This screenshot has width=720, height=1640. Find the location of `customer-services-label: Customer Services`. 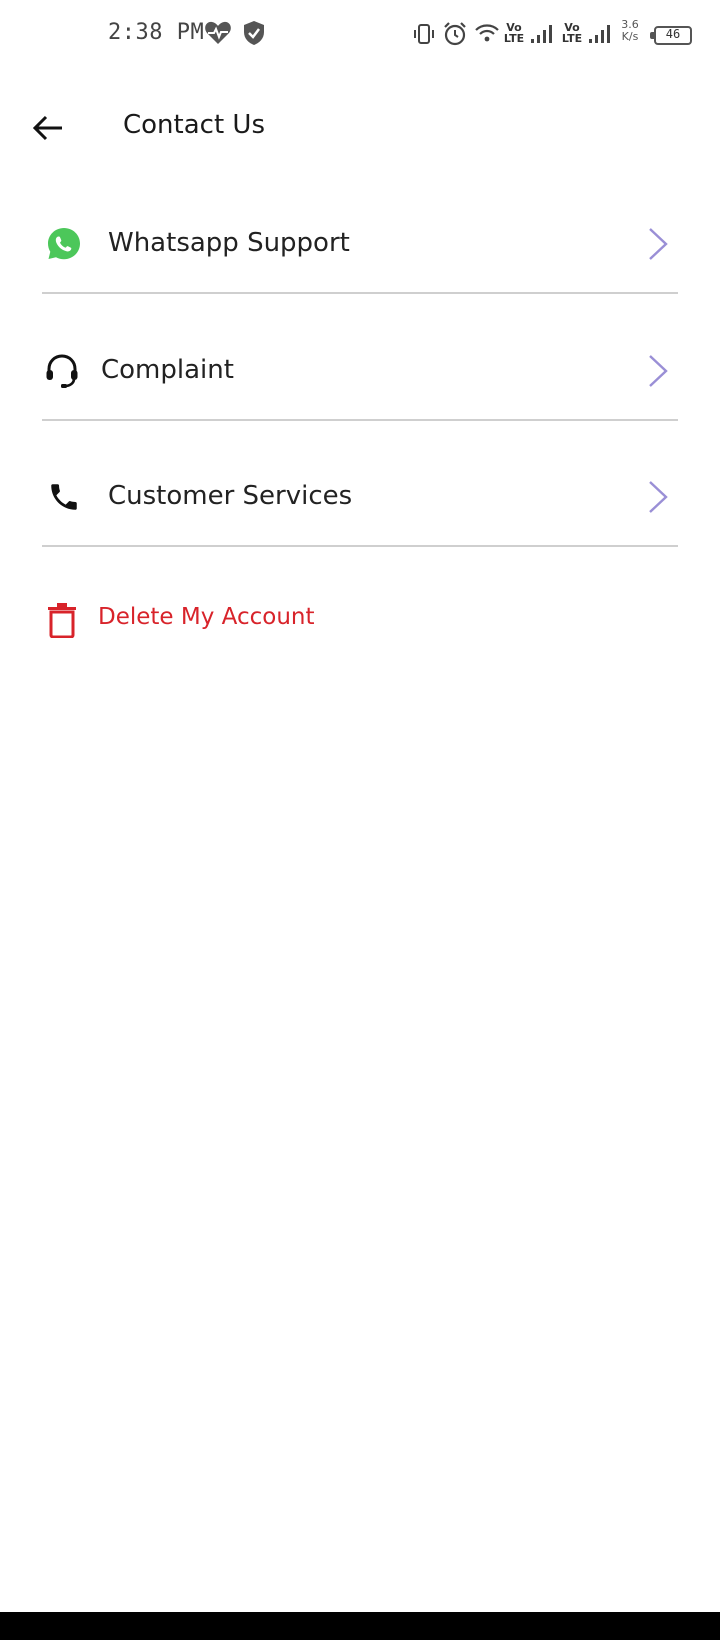

customer-services-label: Customer Services is located at coordinates (230, 496).